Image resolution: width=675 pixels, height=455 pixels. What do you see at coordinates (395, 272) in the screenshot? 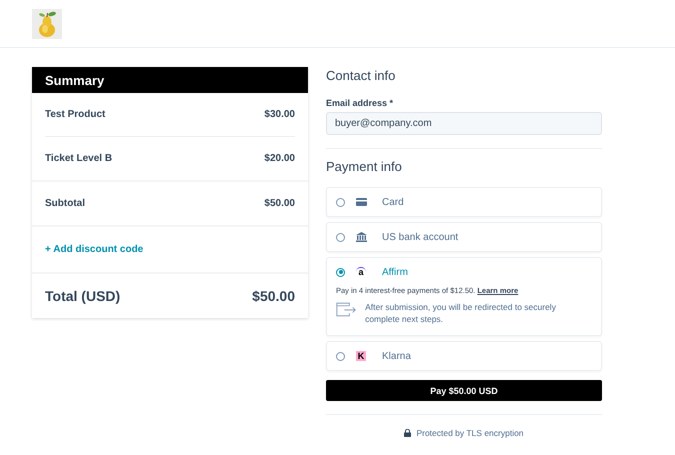
I see `payment-method-label: Affirm` at bounding box center [395, 272].